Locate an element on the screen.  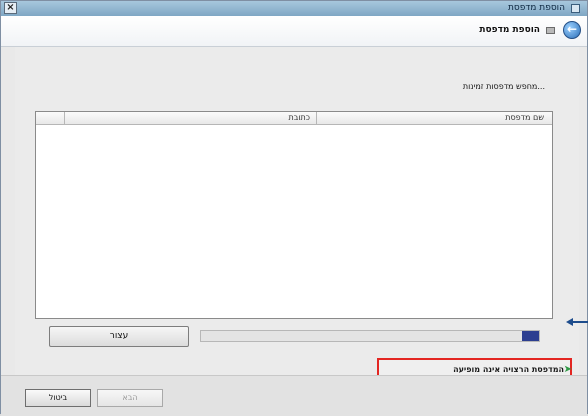
search-progress-bar is located at coordinates (370, 336).